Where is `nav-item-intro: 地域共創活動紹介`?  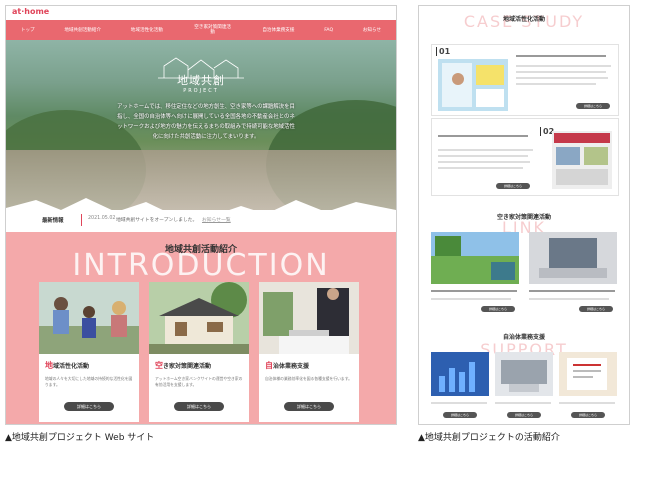
nav-item-intro: 地域共創活動紹介 is located at coordinates (82, 30).